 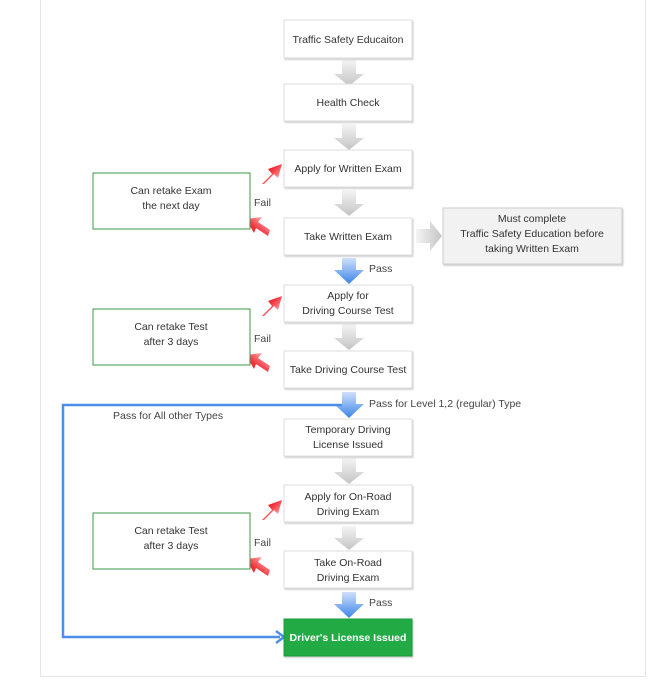 What do you see at coordinates (348, 563) in the screenshot?
I see `node-label: Take On-Road` at bounding box center [348, 563].